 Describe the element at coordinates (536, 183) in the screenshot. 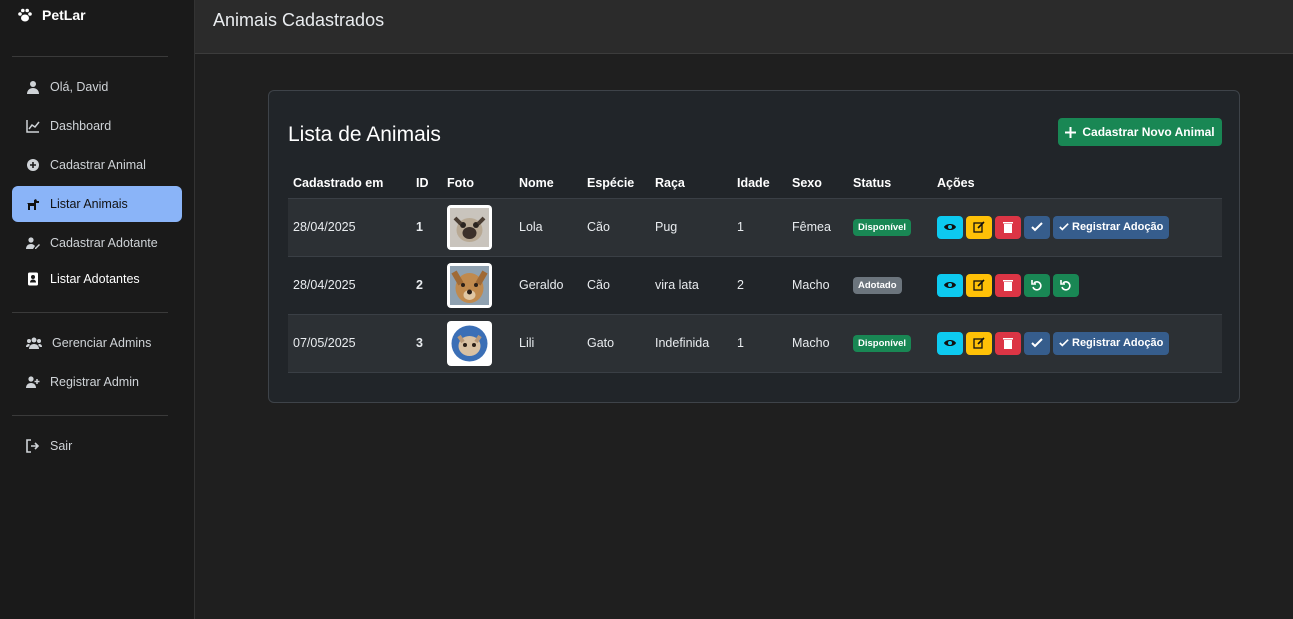

I see `column-header: Nome` at that location.